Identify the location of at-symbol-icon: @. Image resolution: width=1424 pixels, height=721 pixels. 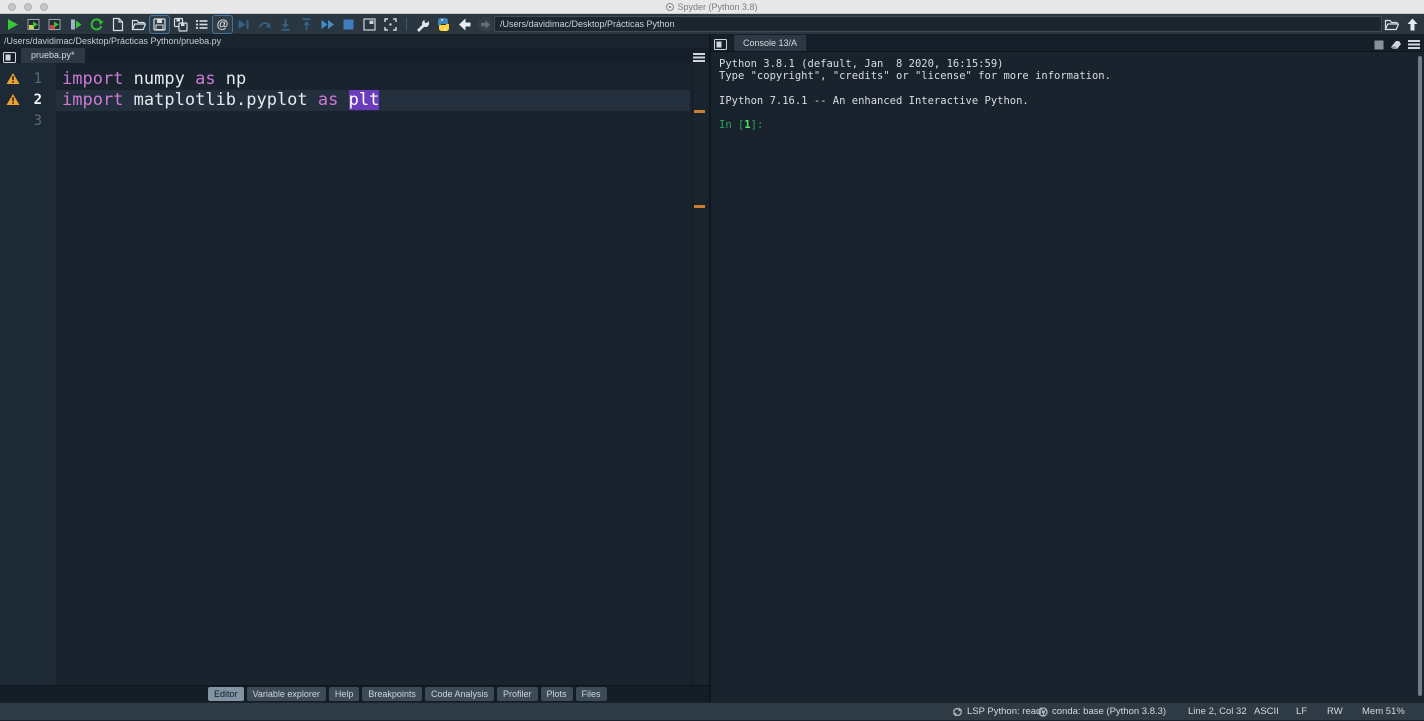
(222, 24).